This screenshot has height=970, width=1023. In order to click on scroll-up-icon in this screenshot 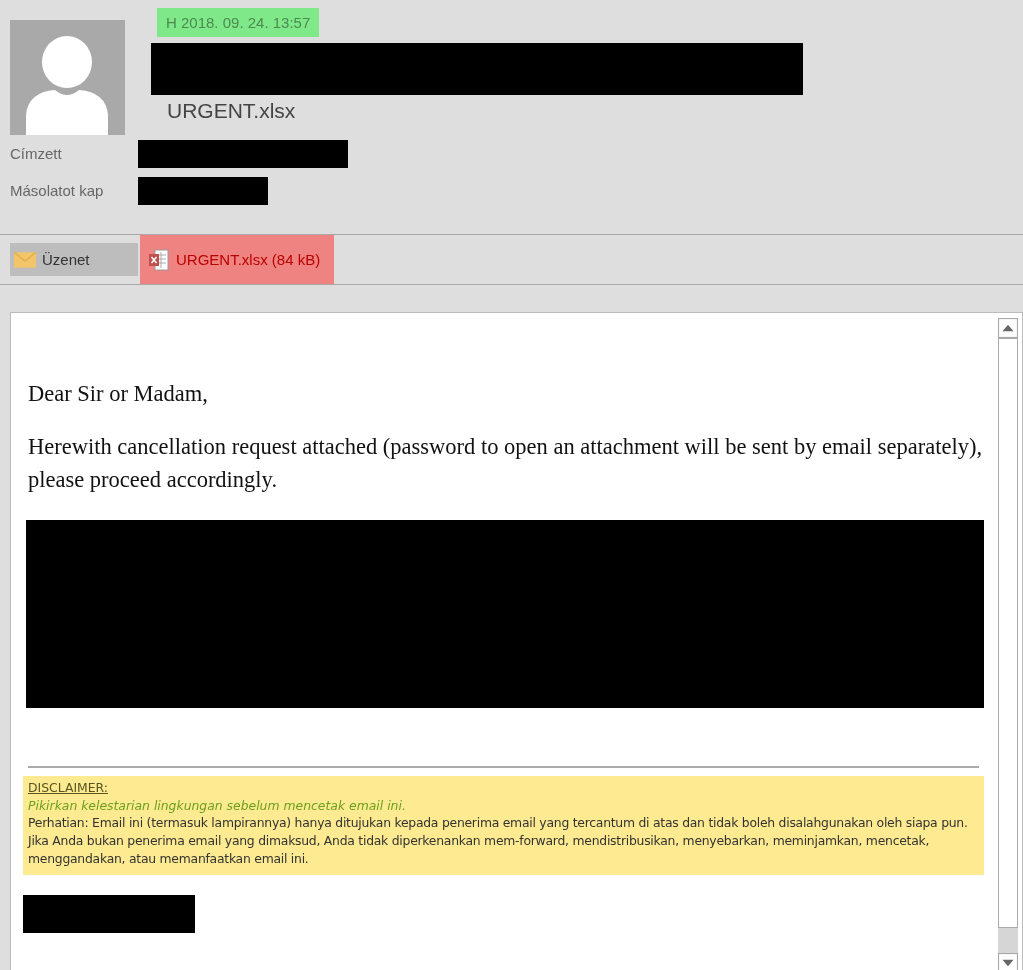, I will do `click(1008, 328)`.